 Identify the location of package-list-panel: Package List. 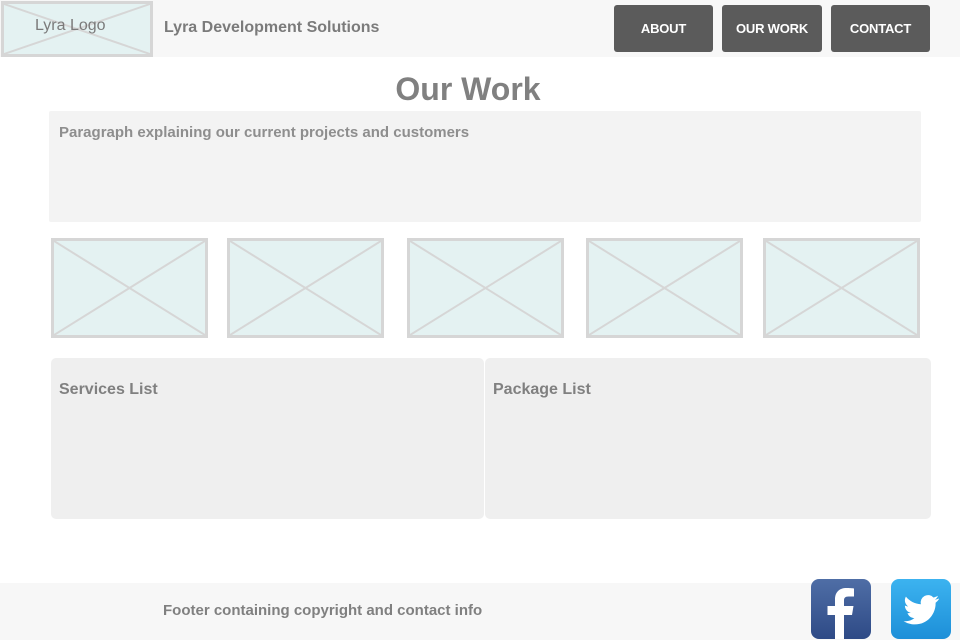
(708, 438).